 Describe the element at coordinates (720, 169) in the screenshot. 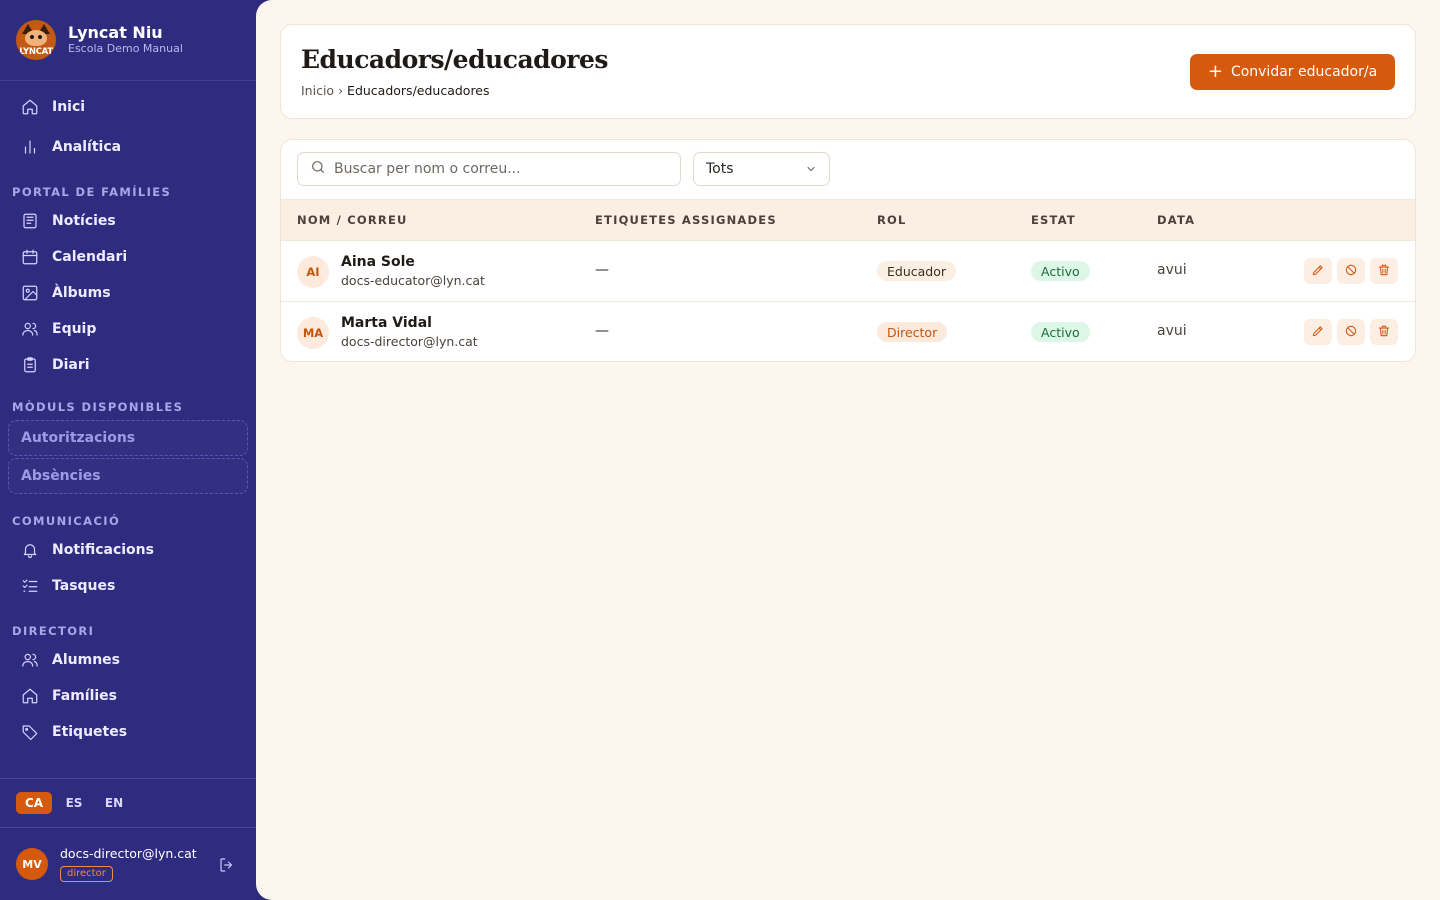

I see `filter-value: Tots` at that location.